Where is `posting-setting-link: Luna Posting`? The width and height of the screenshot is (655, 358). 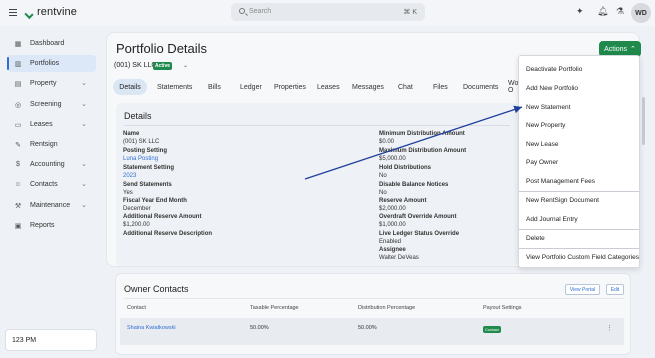
posting-setting-link: Luna Posting is located at coordinates (145, 159).